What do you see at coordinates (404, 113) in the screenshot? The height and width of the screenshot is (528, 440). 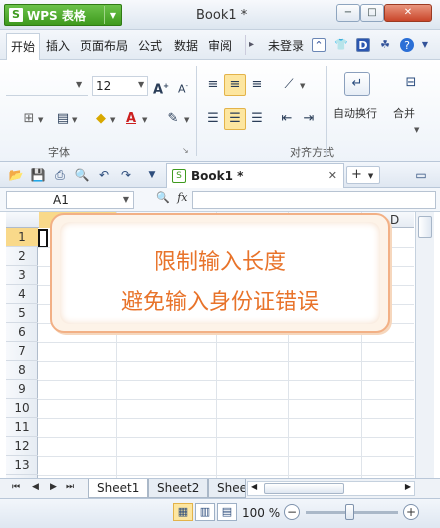 I see `merge-cells-button: 合并` at bounding box center [404, 113].